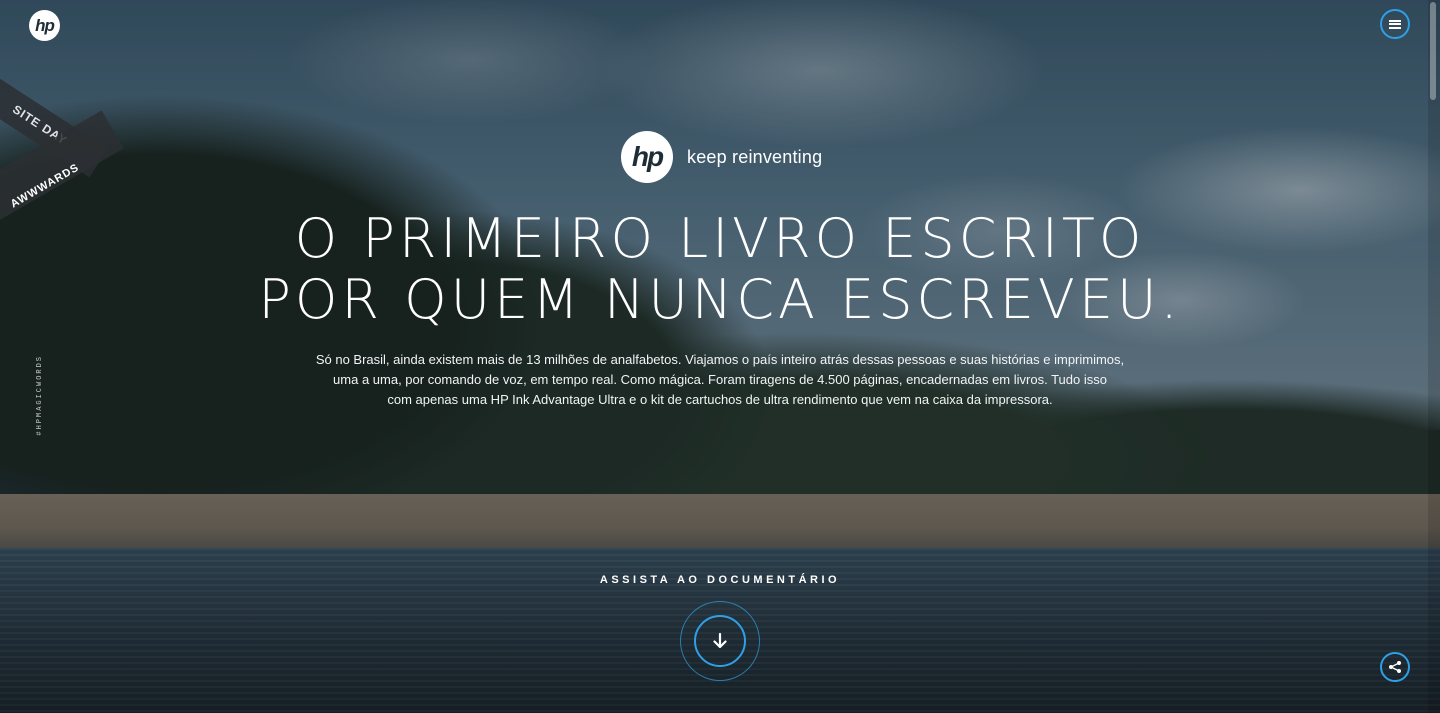 This screenshot has width=1440, height=713. I want to click on hamburger-icon, so click(1395, 24).